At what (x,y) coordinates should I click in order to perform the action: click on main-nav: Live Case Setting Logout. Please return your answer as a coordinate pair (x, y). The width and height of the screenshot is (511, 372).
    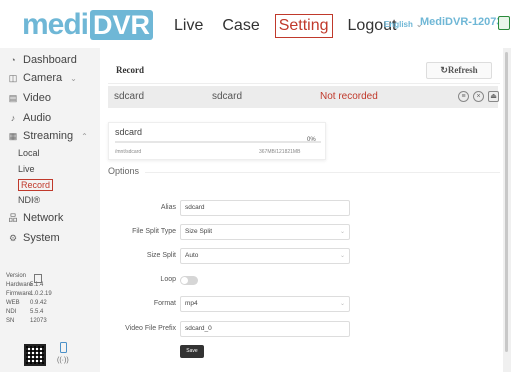
    Looking at the image, I should click on (290, 26).